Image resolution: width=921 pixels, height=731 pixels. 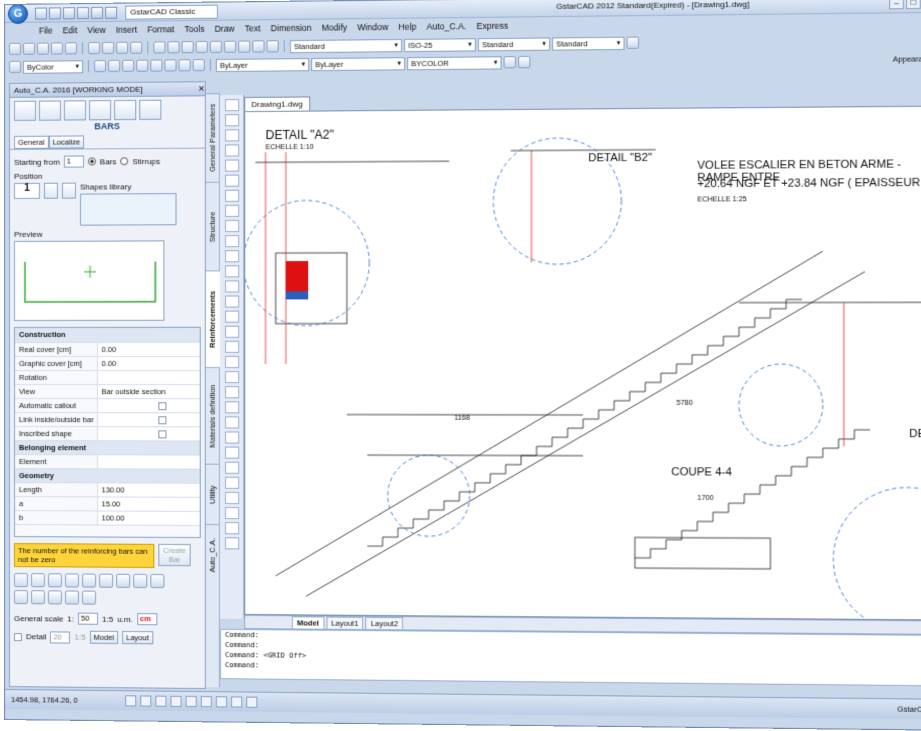 What do you see at coordinates (191, 701) in the screenshot?
I see `osnap-icon` at bounding box center [191, 701].